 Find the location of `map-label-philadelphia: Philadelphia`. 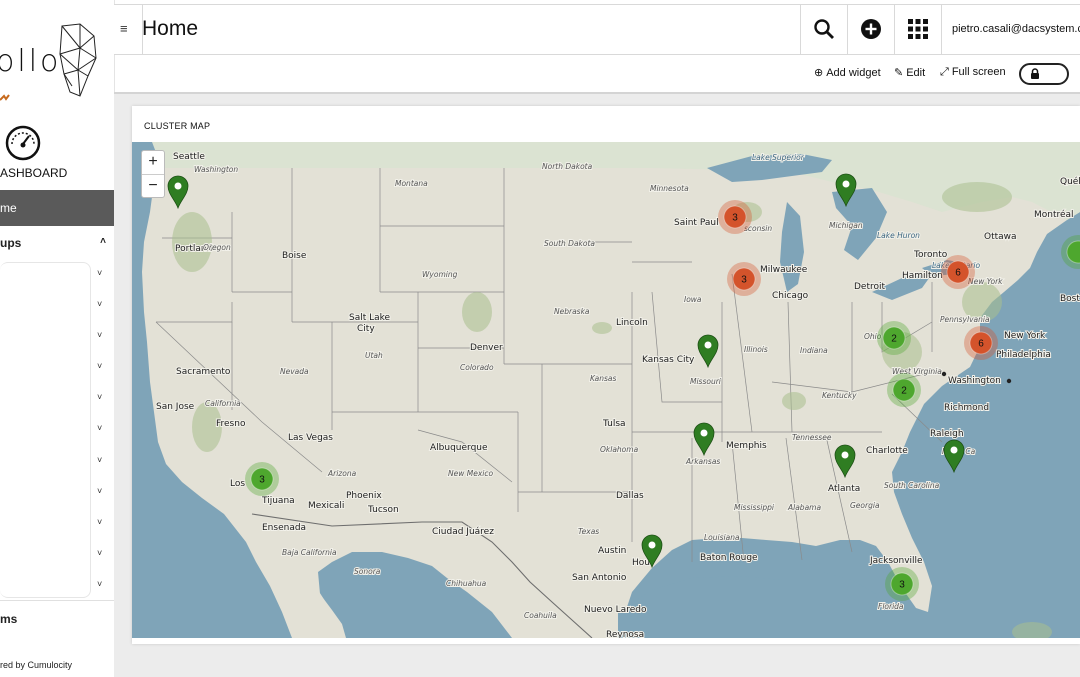

map-label-philadelphia: Philadelphia is located at coordinates (1023, 355).